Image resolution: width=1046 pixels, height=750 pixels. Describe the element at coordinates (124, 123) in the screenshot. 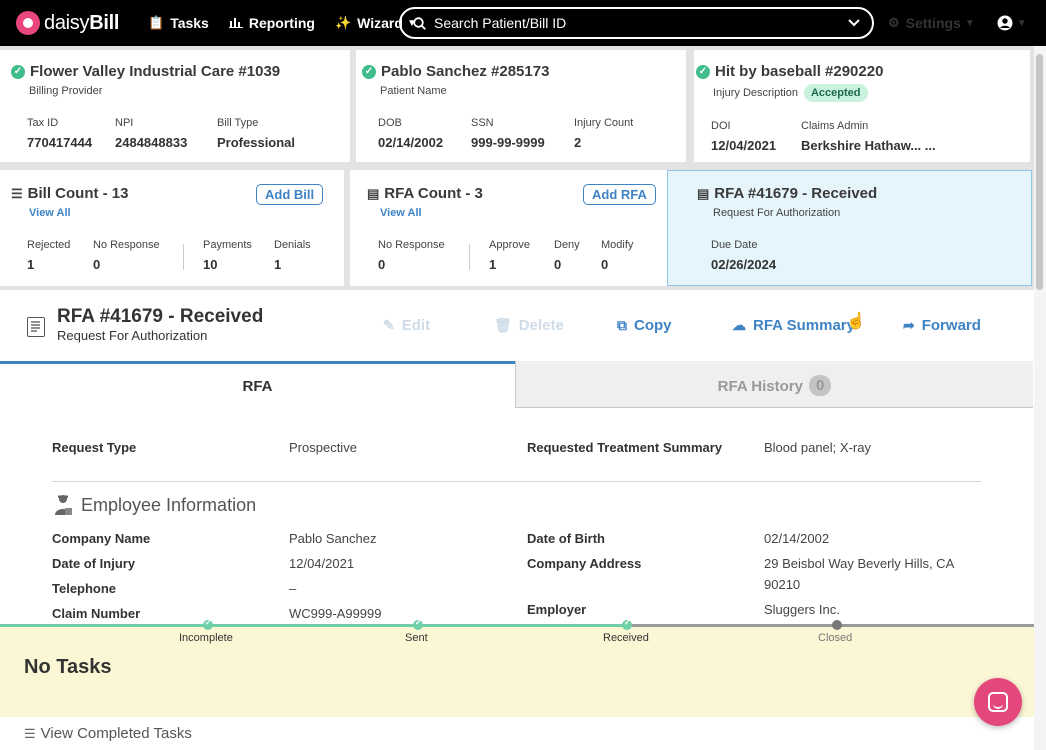

I see `field-label: NPI` at that location.